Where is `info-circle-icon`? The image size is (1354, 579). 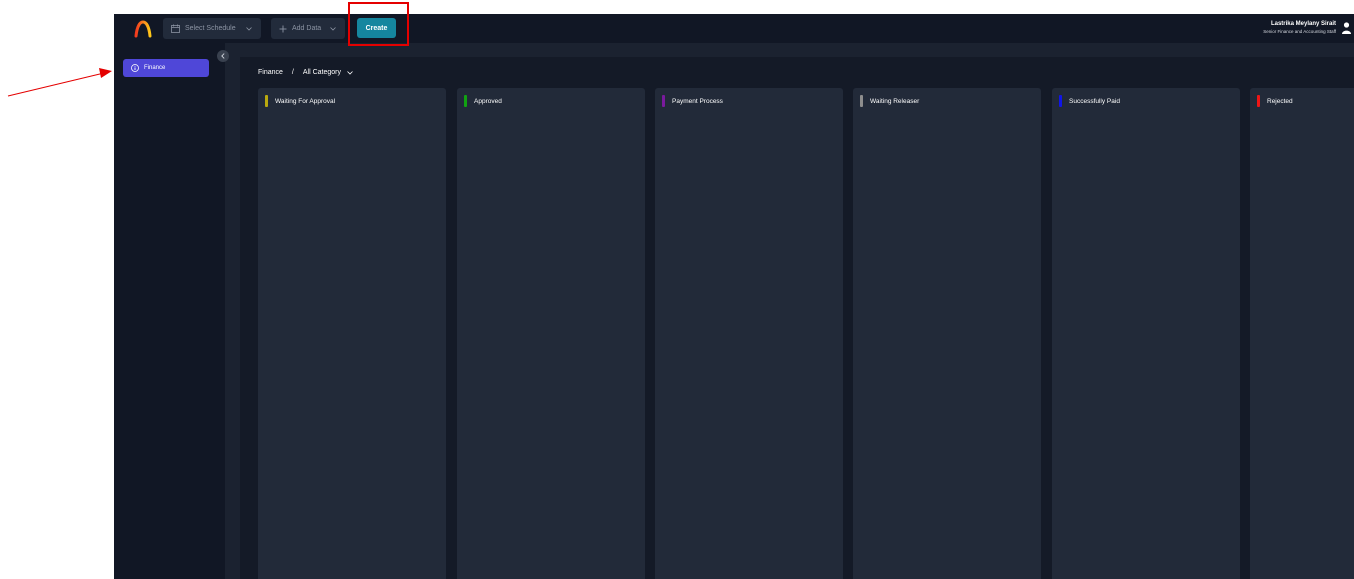 info-circle-icon is located at coordinates (135, 68).